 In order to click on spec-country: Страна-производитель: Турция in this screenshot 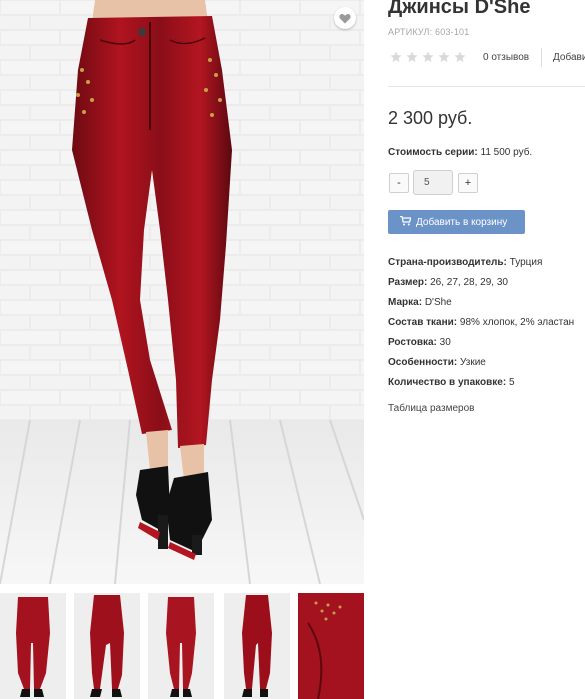, I will do `click(486, 266)`.